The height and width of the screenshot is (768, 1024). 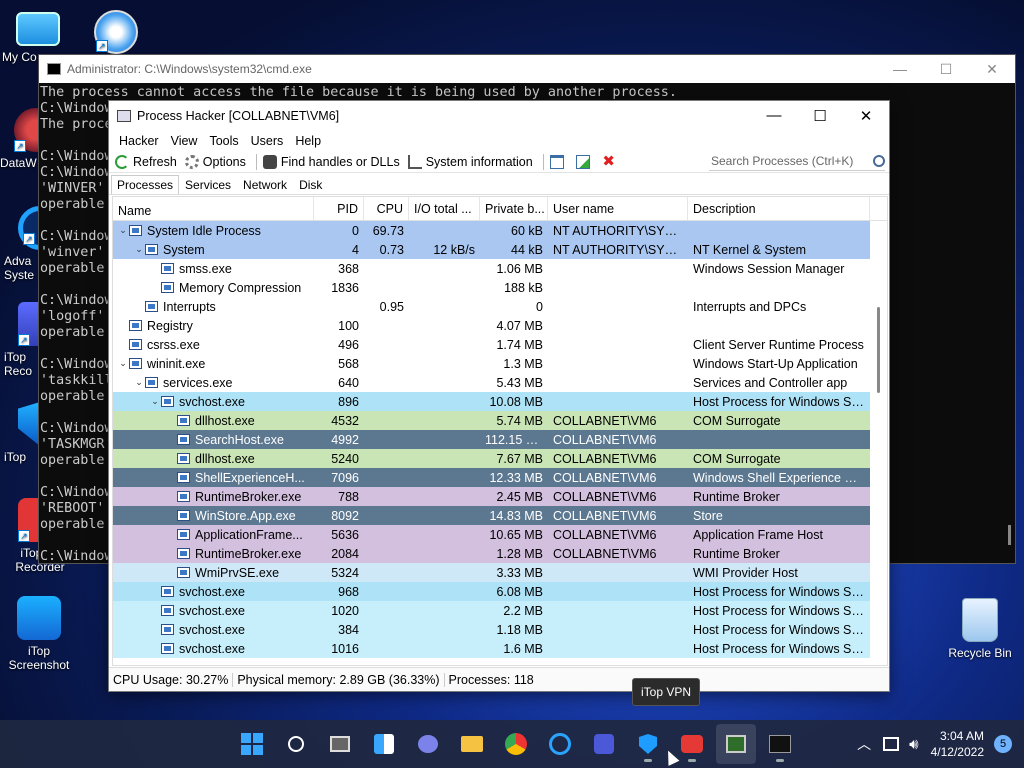 I want to click on ccleaner-button, so click(x=560, y=744).